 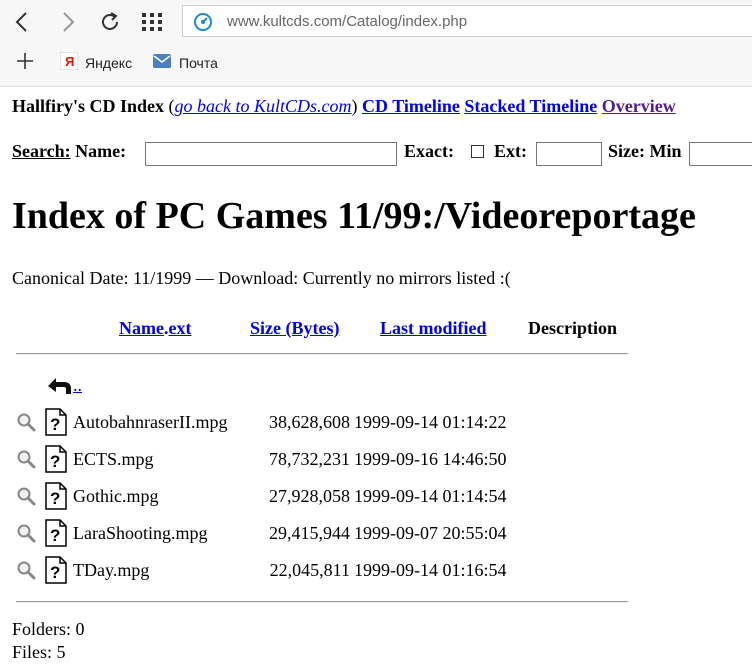 I want to click on parent-directory-row: .., so click(x=376, y=385).